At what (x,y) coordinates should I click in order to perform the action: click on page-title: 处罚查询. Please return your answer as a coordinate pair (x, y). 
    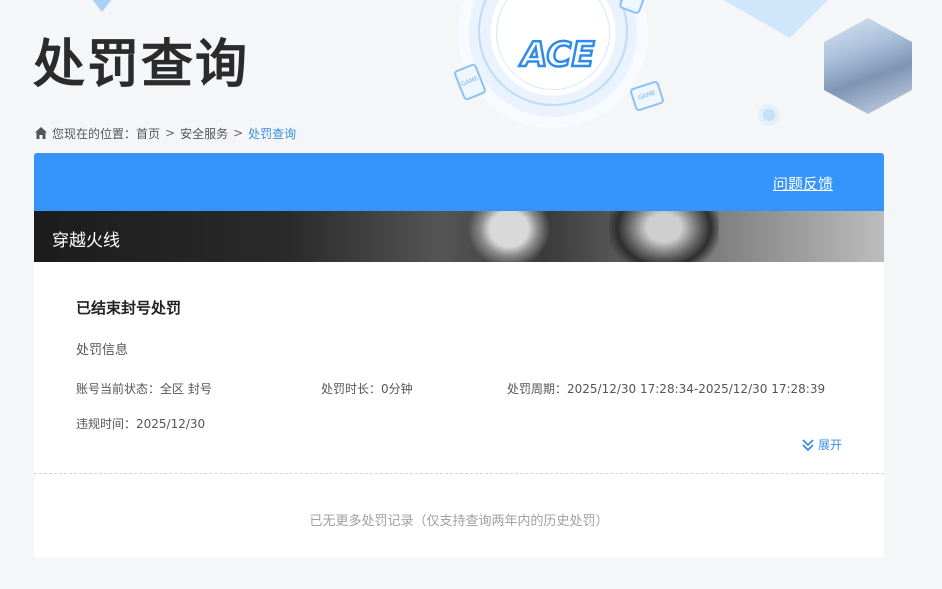
    Looking at the image, I should click on (141, 65).